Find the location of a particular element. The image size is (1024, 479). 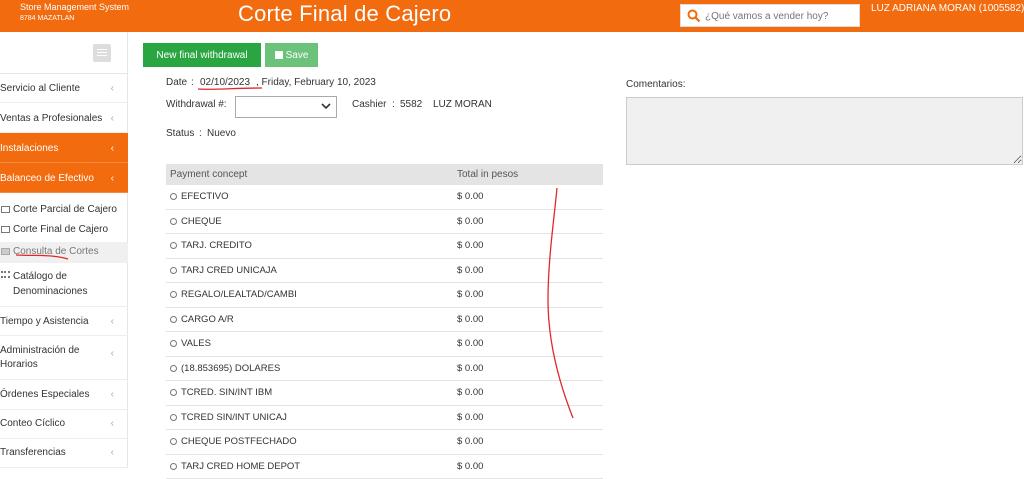

sidebar-subitem-corte-final: Corte Final de Cajero is located at coordinates (64, 231).